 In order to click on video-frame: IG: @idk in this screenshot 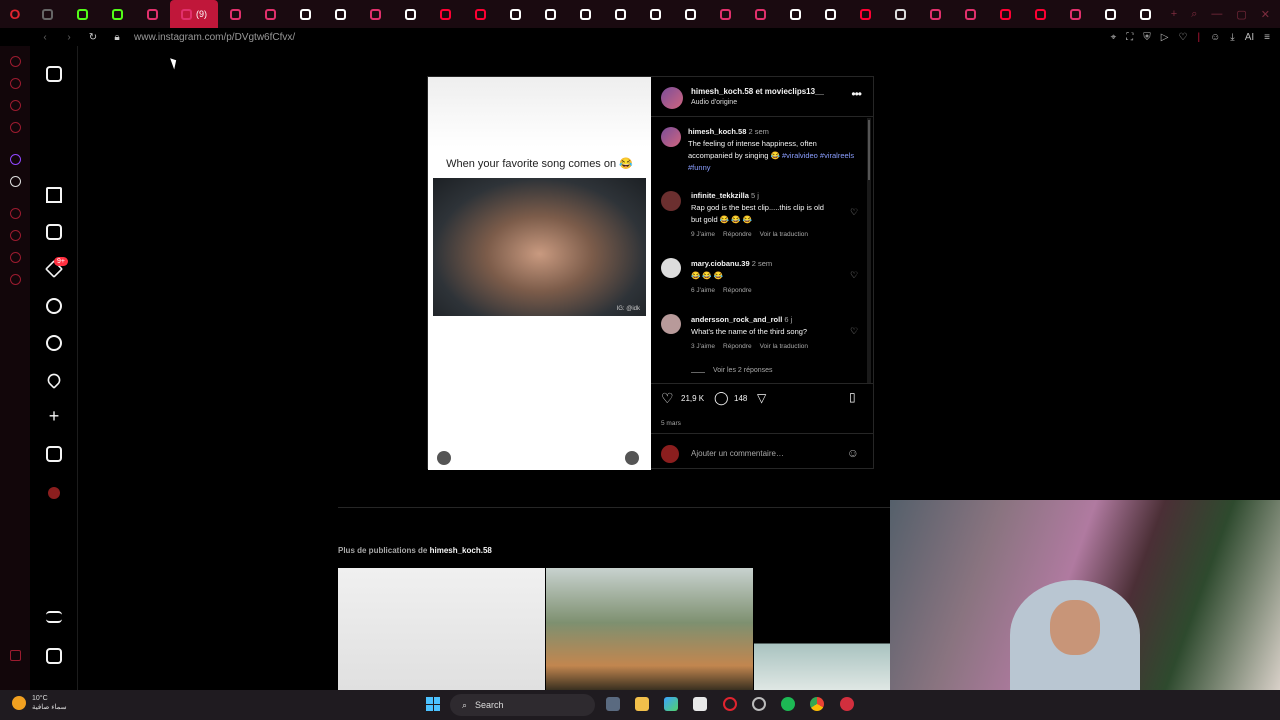, I will do `click(539, 247)`.